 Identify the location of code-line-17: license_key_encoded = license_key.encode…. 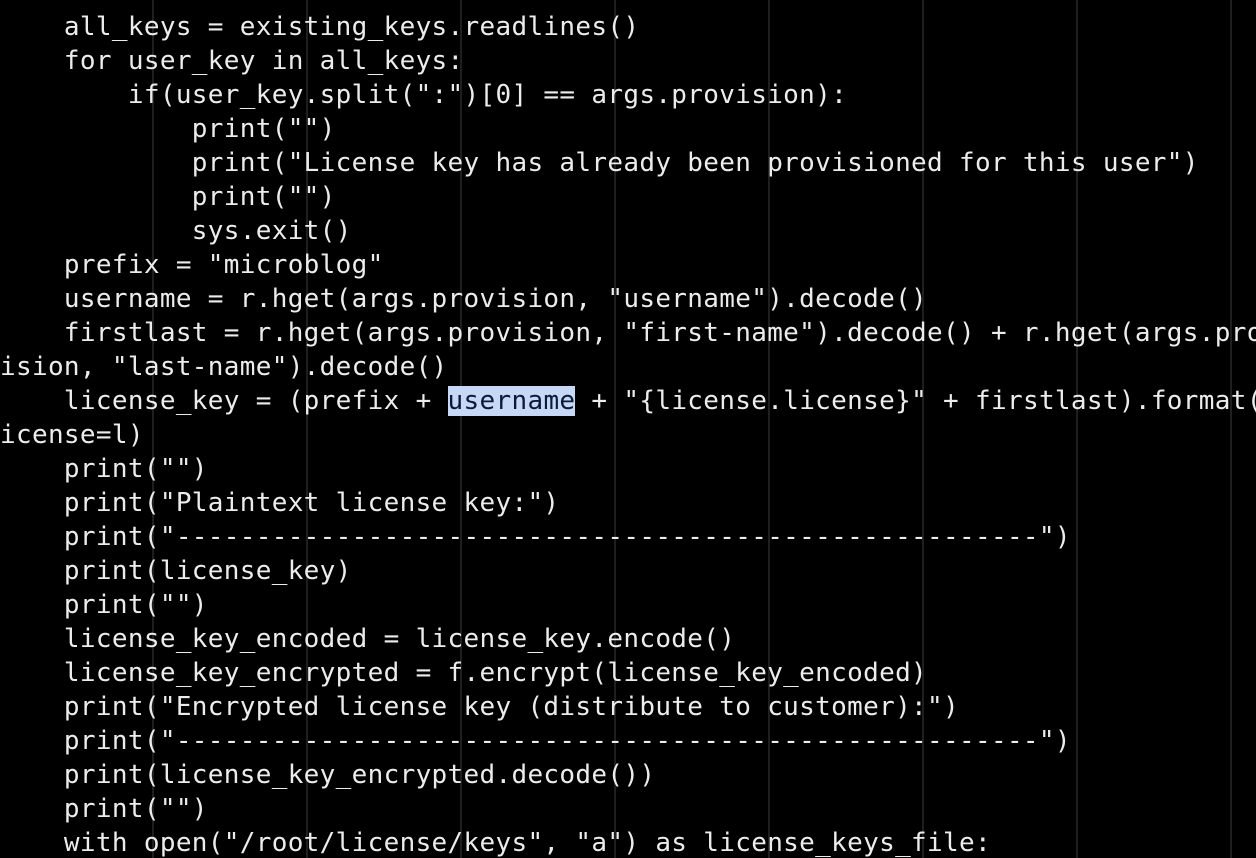
(628, 639).